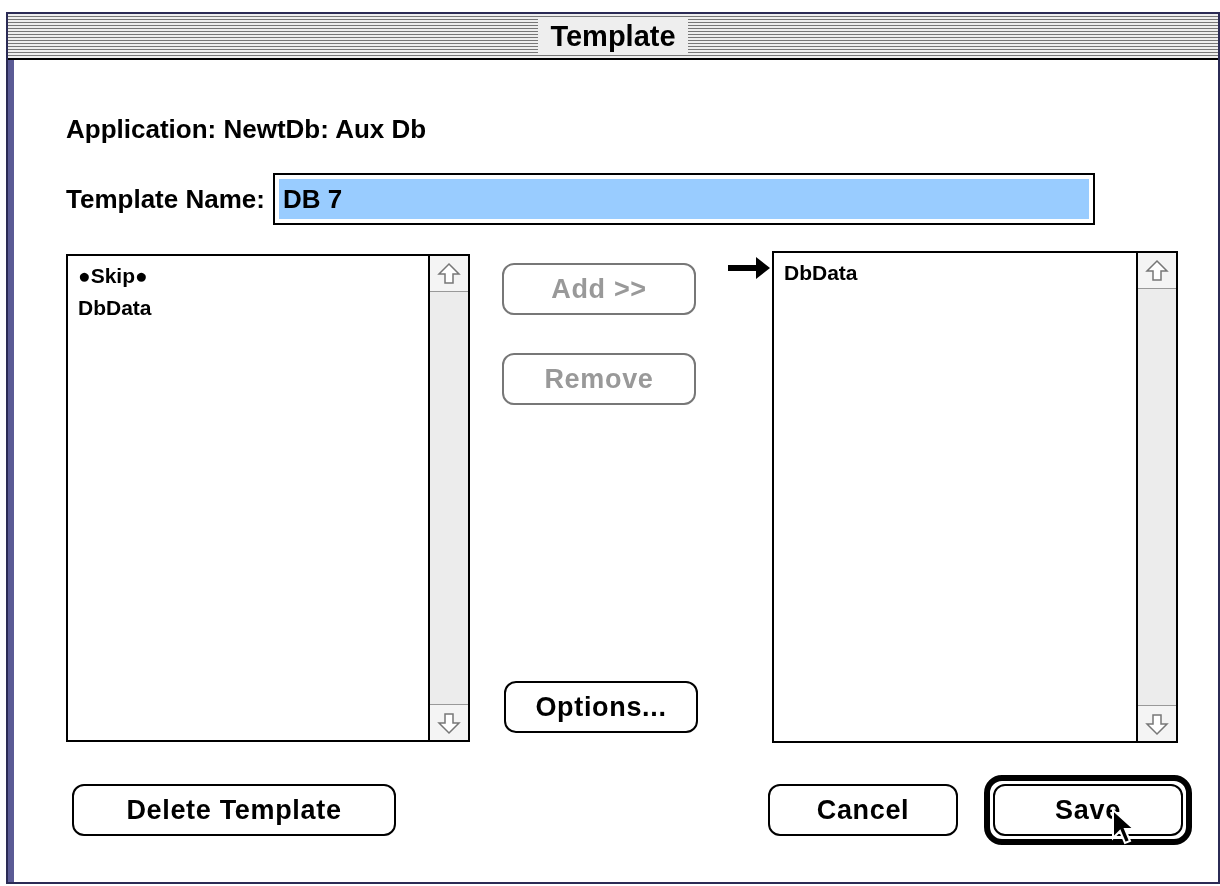 The height and width of the screenshot is (886, 1220). Describe the element at coordinates (165, 199) in the screenshot. I see `field-label: Template Name:` at that location.